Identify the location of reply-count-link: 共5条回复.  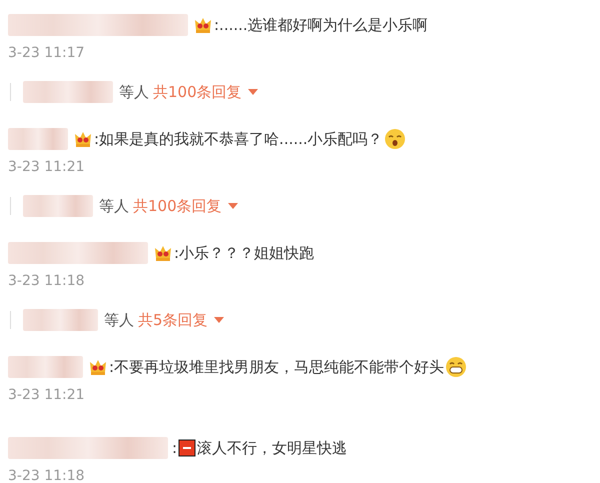
(181, 320).